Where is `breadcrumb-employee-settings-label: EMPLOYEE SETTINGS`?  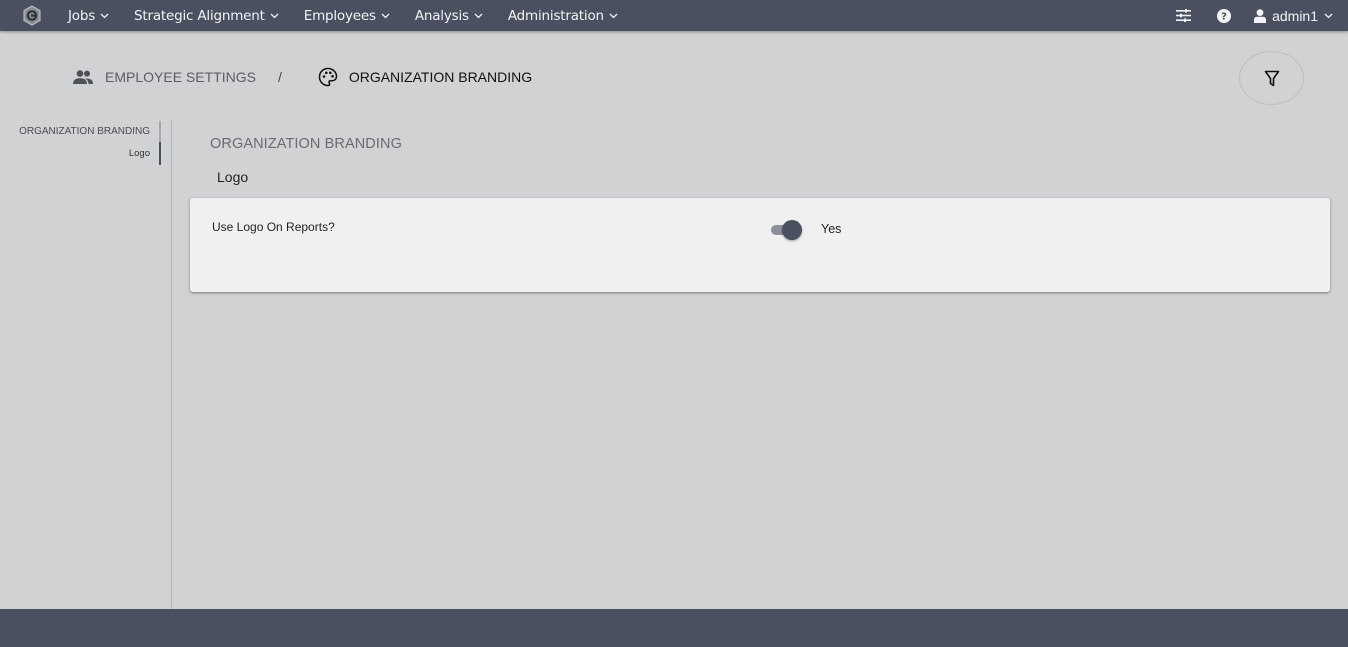 breadcrumb-employee-settings-label: EMPLOYEE SETTINGS is located at coordinates (180, 77).